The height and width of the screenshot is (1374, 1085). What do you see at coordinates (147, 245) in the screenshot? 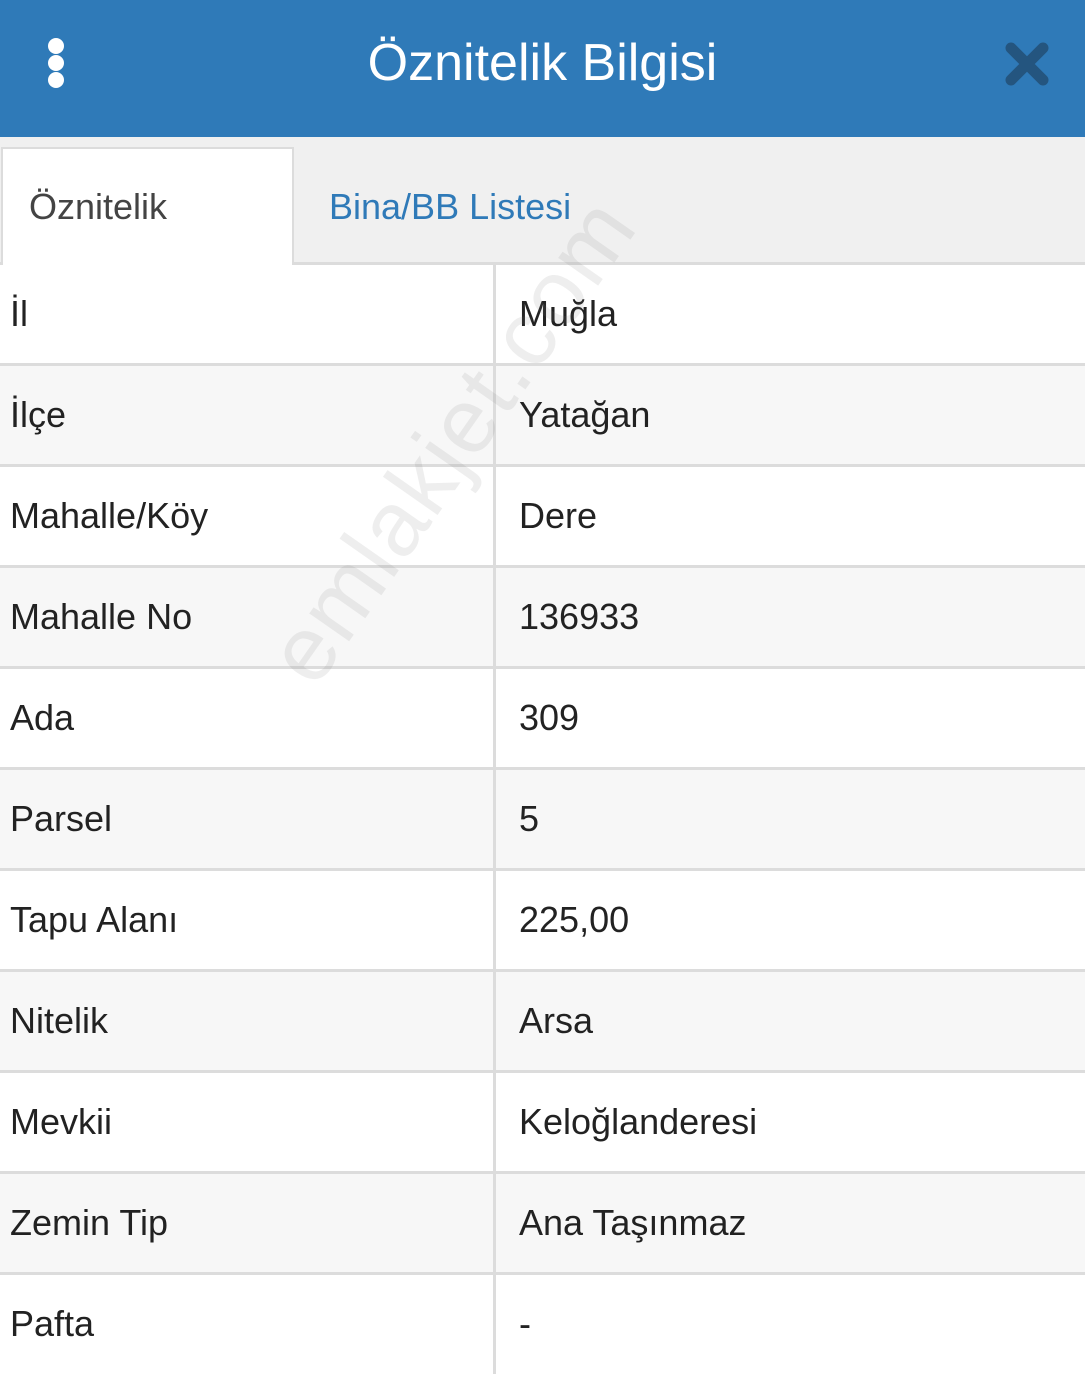
I see `tab-oznitelik-bilgisi: Öznitelik Bilgisi` at bounding box center [147, 245].